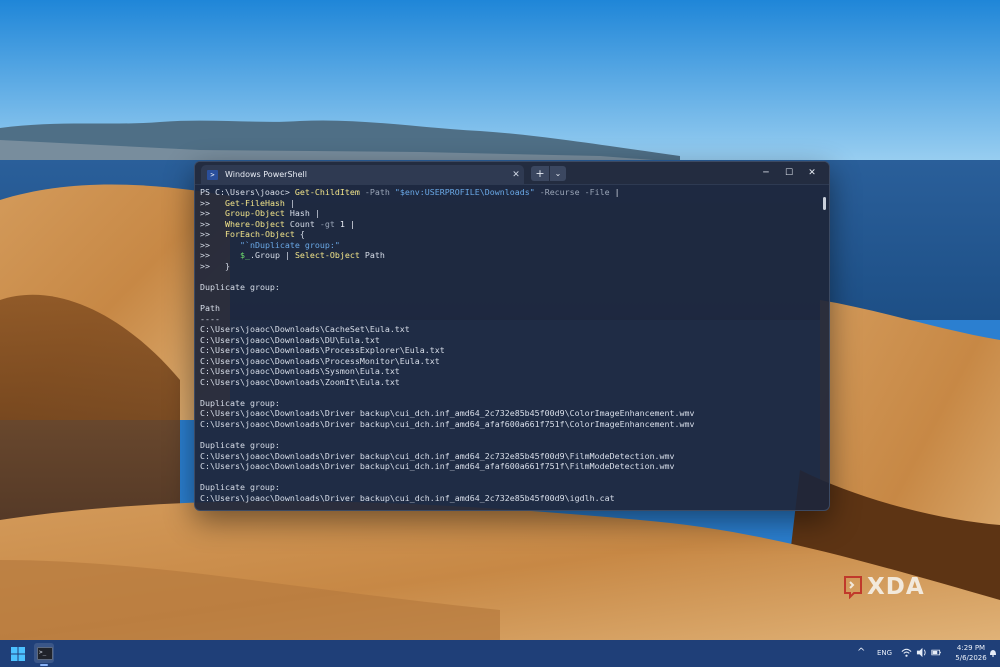 The width and height of the screenshot is (1000, 667). I want to click on terminal-text-segment: >> }, so click(215, 265).